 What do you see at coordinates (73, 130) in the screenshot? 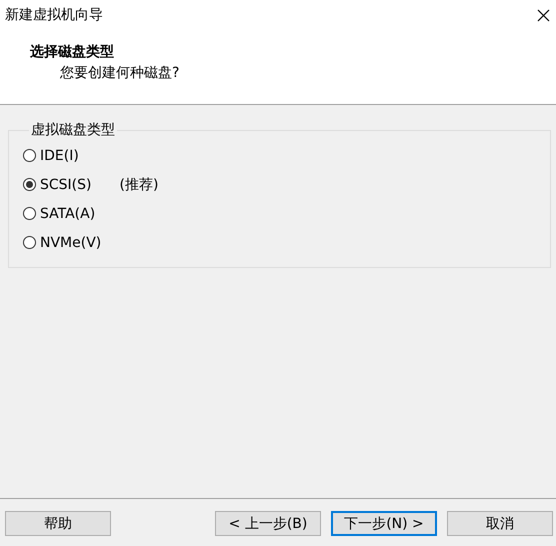
I see `group-label: 虚拟磁盘类型` at bounding box center [73, 130].